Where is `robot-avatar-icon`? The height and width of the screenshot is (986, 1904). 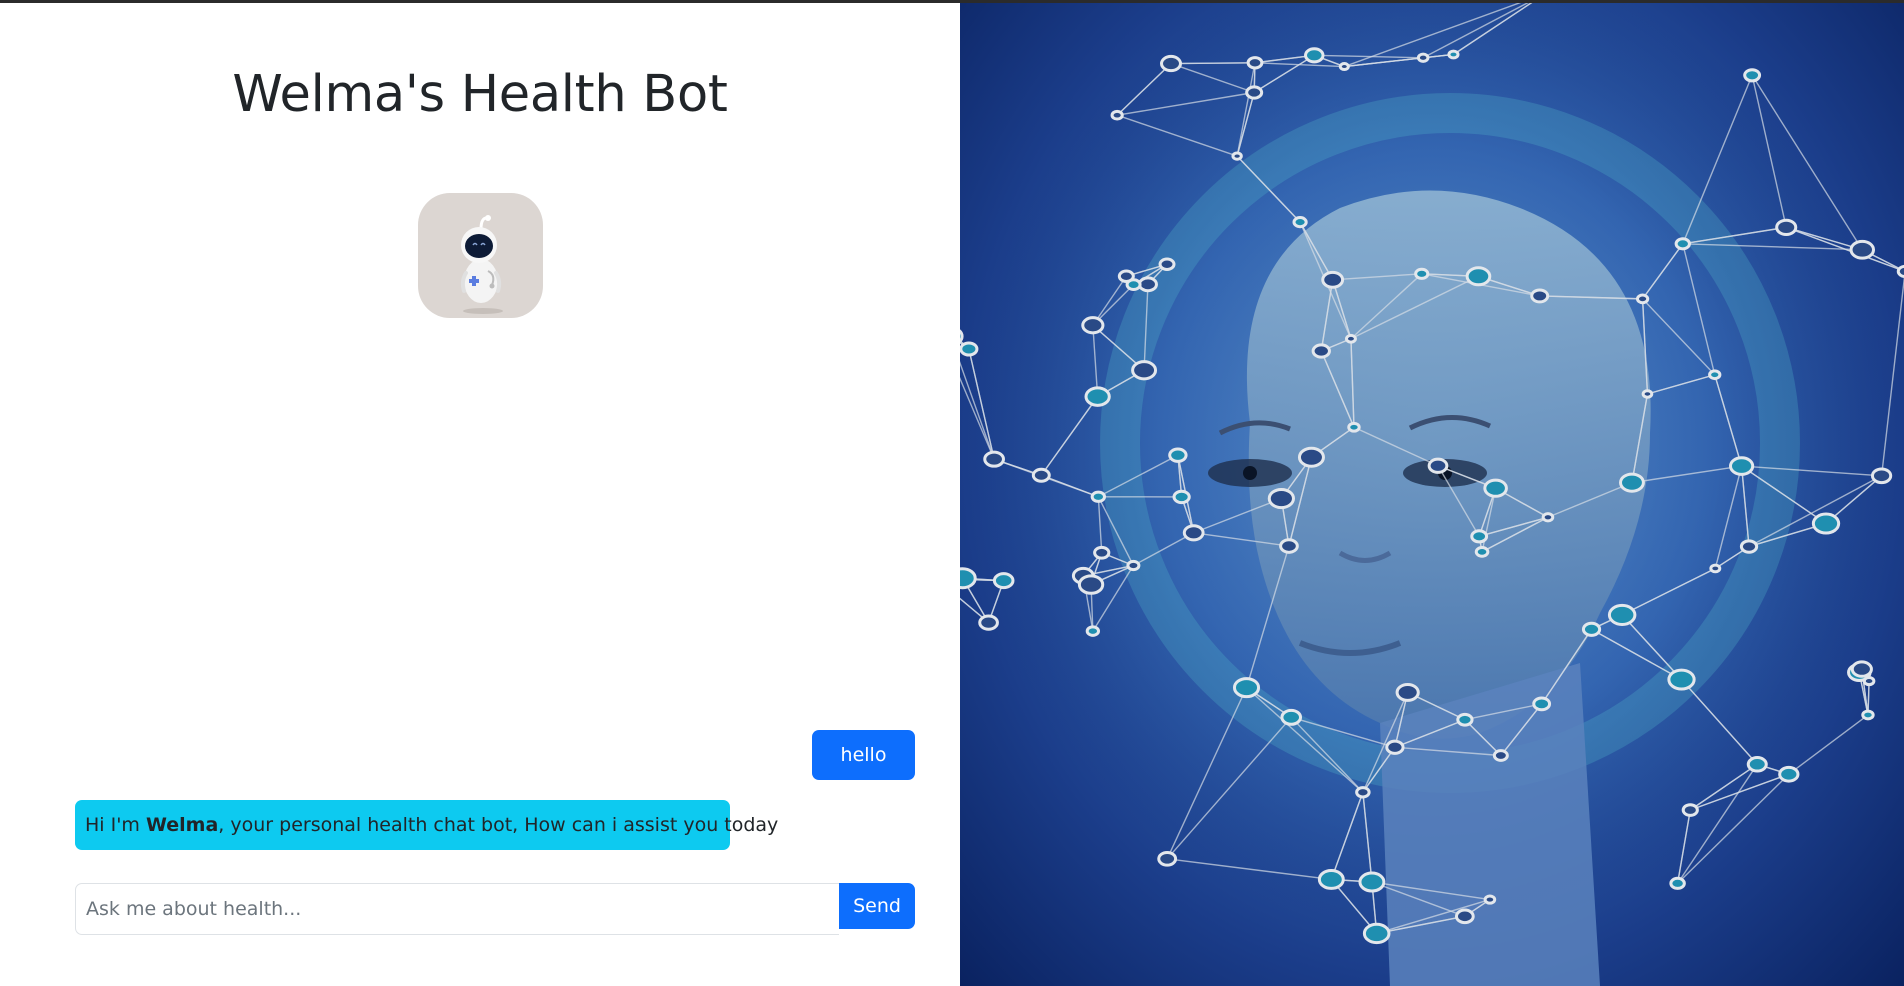
robot-avatar-icon is located at coordinates (481, 264).